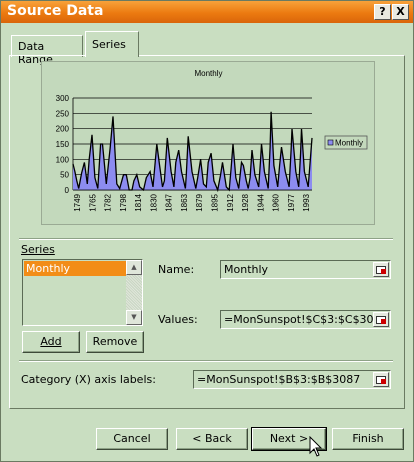 The image size is (414, 462). Describe the element at coordinates (176, 269) in the screenshot. I see `name-label: Name:` at that location.